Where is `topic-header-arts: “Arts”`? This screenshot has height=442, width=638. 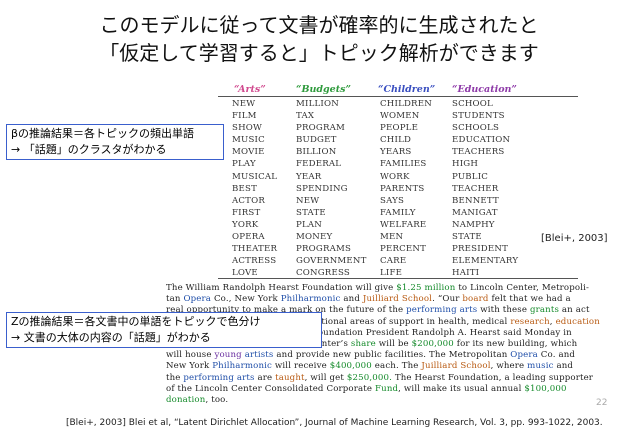 topic-header-arts: “Arts” is located at coordinates (250, 89).